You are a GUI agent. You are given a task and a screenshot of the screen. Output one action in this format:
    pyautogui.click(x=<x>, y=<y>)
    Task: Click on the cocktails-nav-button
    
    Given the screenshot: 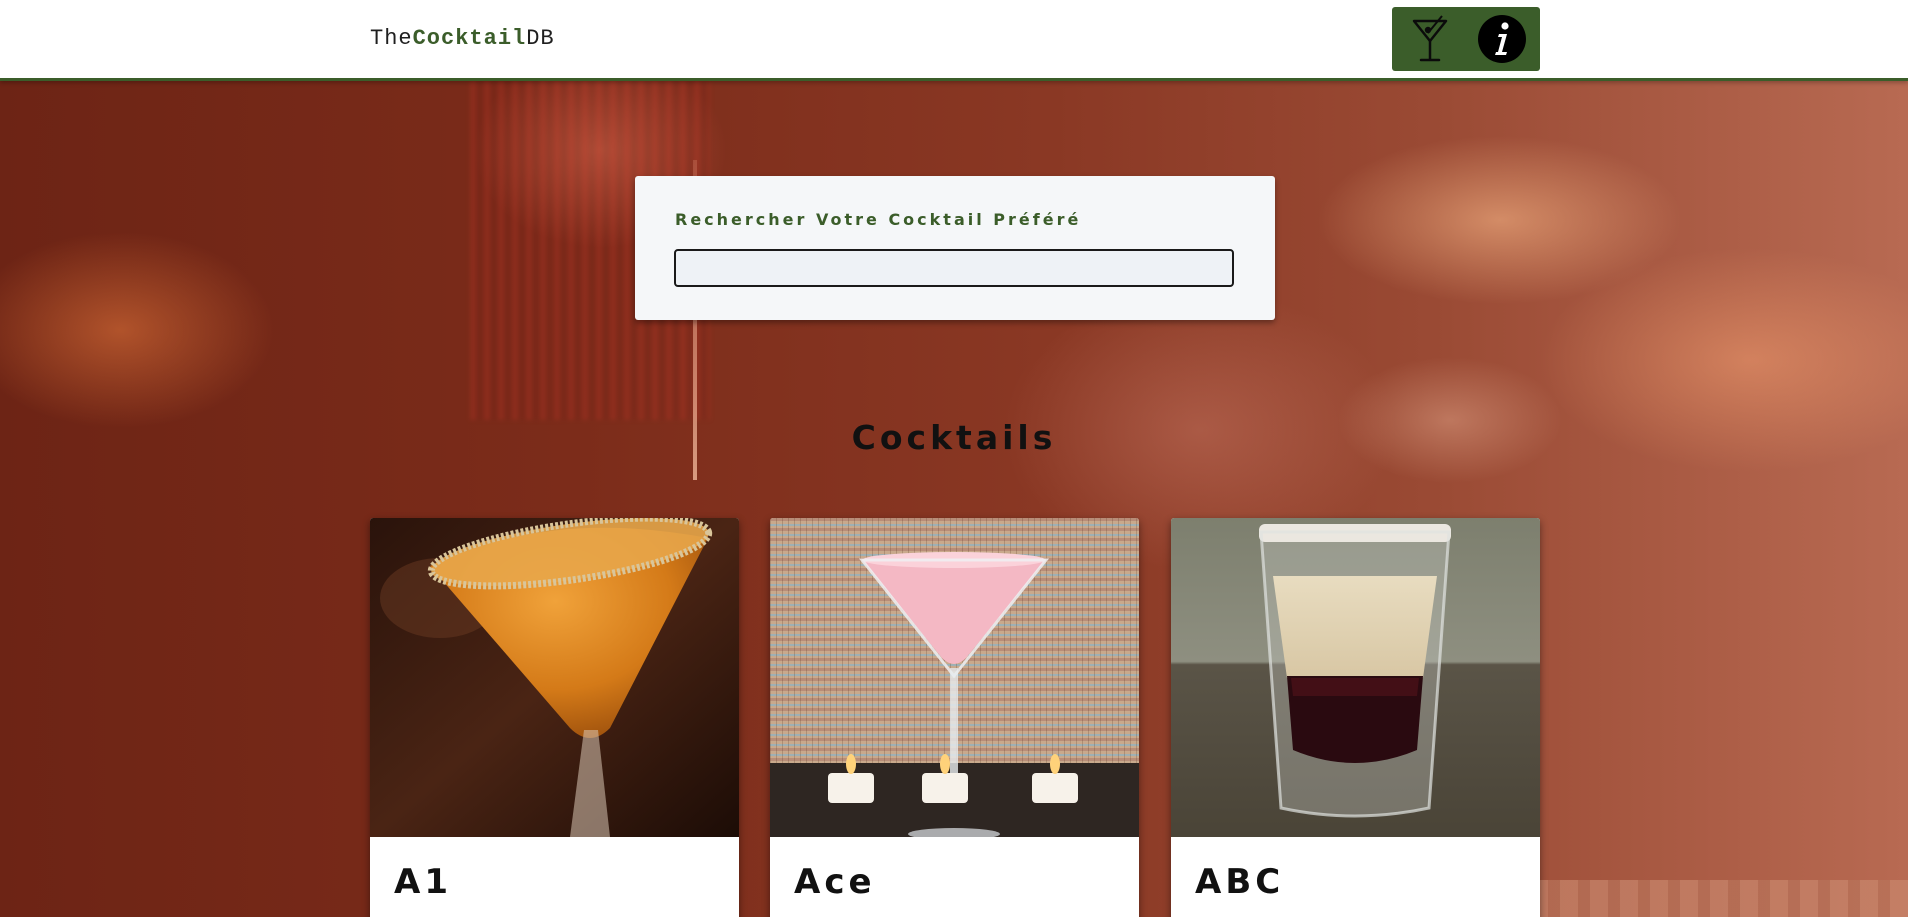 What is the action you would take?
    pyautogui.click(x=1430, y=39)
    